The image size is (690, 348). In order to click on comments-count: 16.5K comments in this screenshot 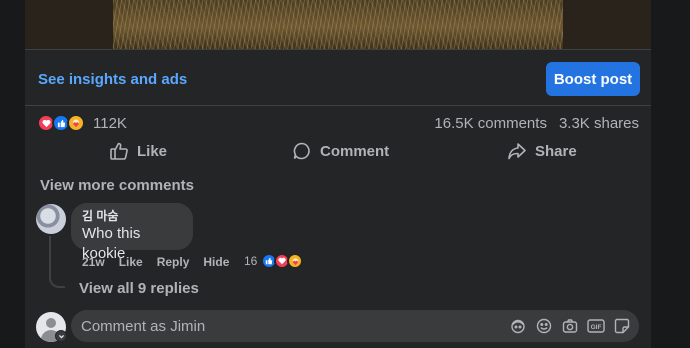, I will do `click(490, 123)`.